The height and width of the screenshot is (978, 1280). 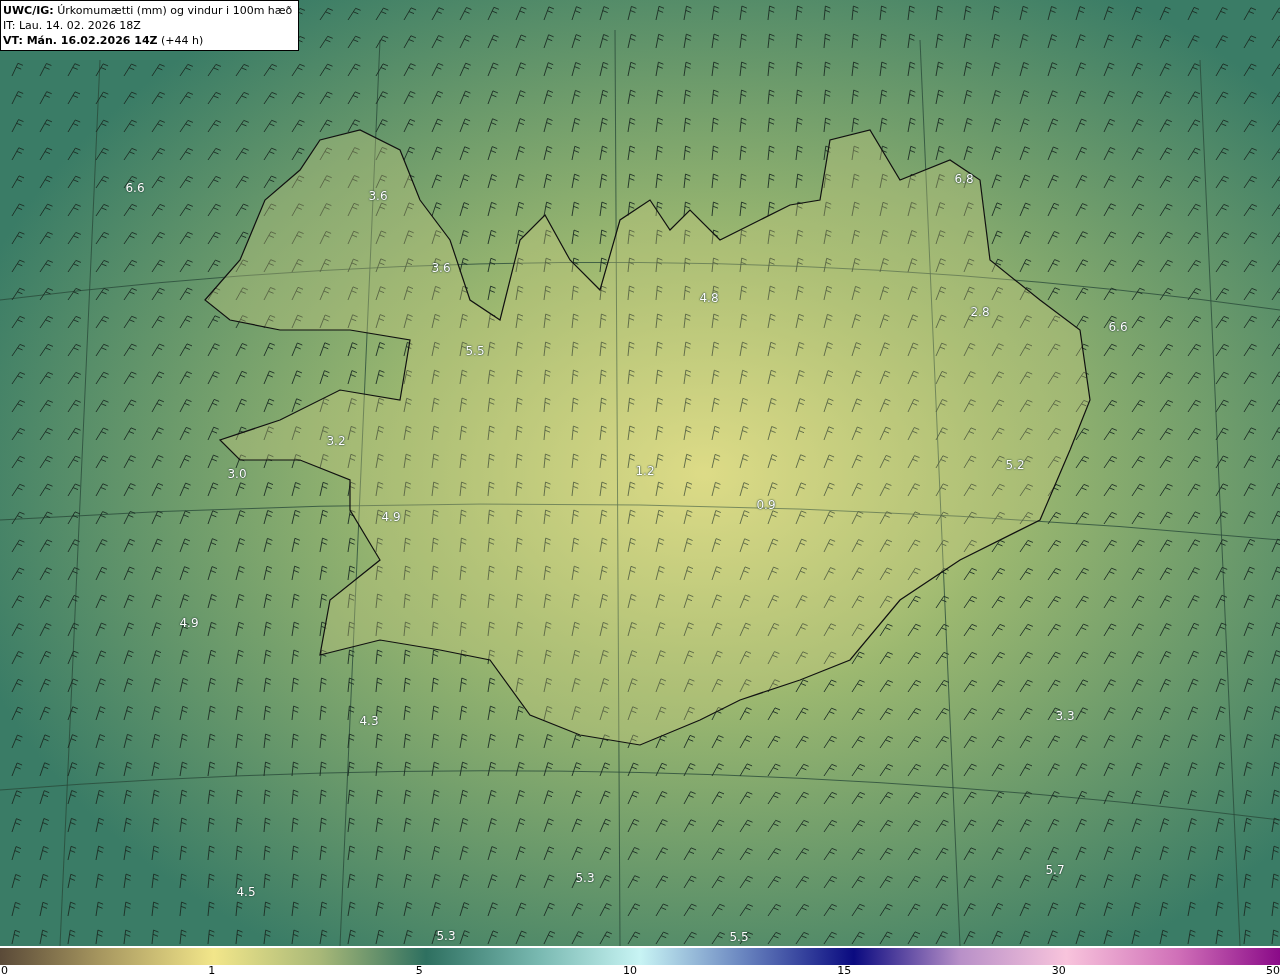 I want to click on precipitation-value: 3.3, so click(x=1065, y=716).